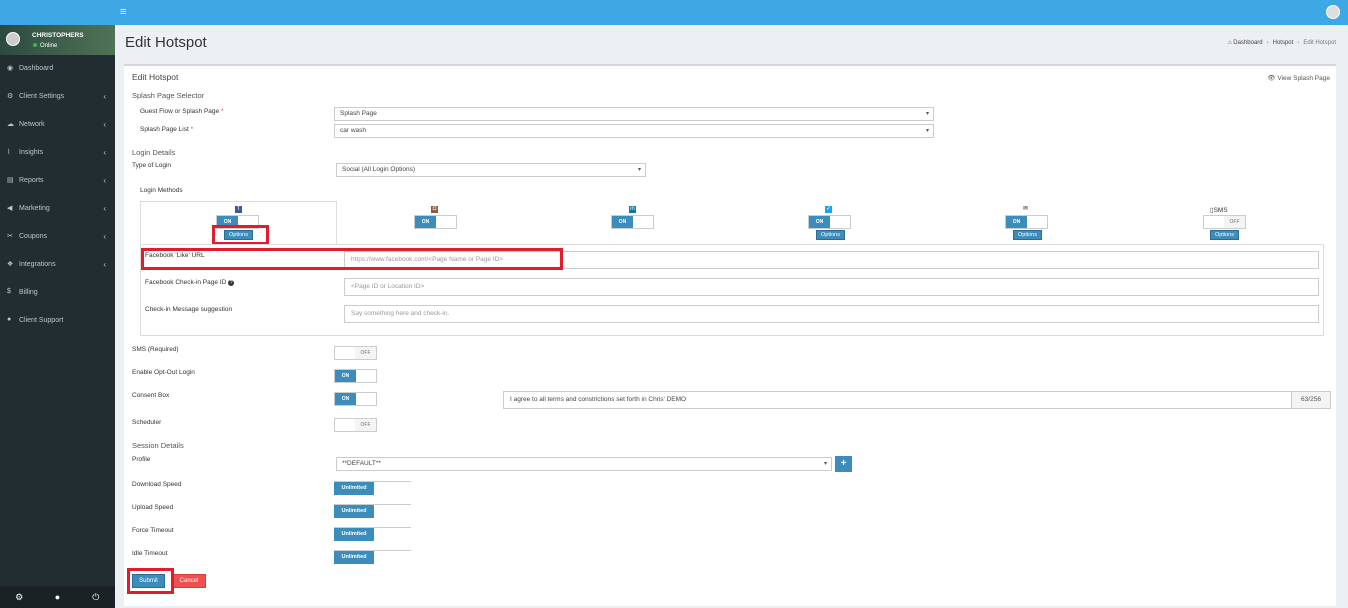  Describe the element at coordinates (166, 42) in the screenshot. I see `page-title: Edit Hotspot` at that location.